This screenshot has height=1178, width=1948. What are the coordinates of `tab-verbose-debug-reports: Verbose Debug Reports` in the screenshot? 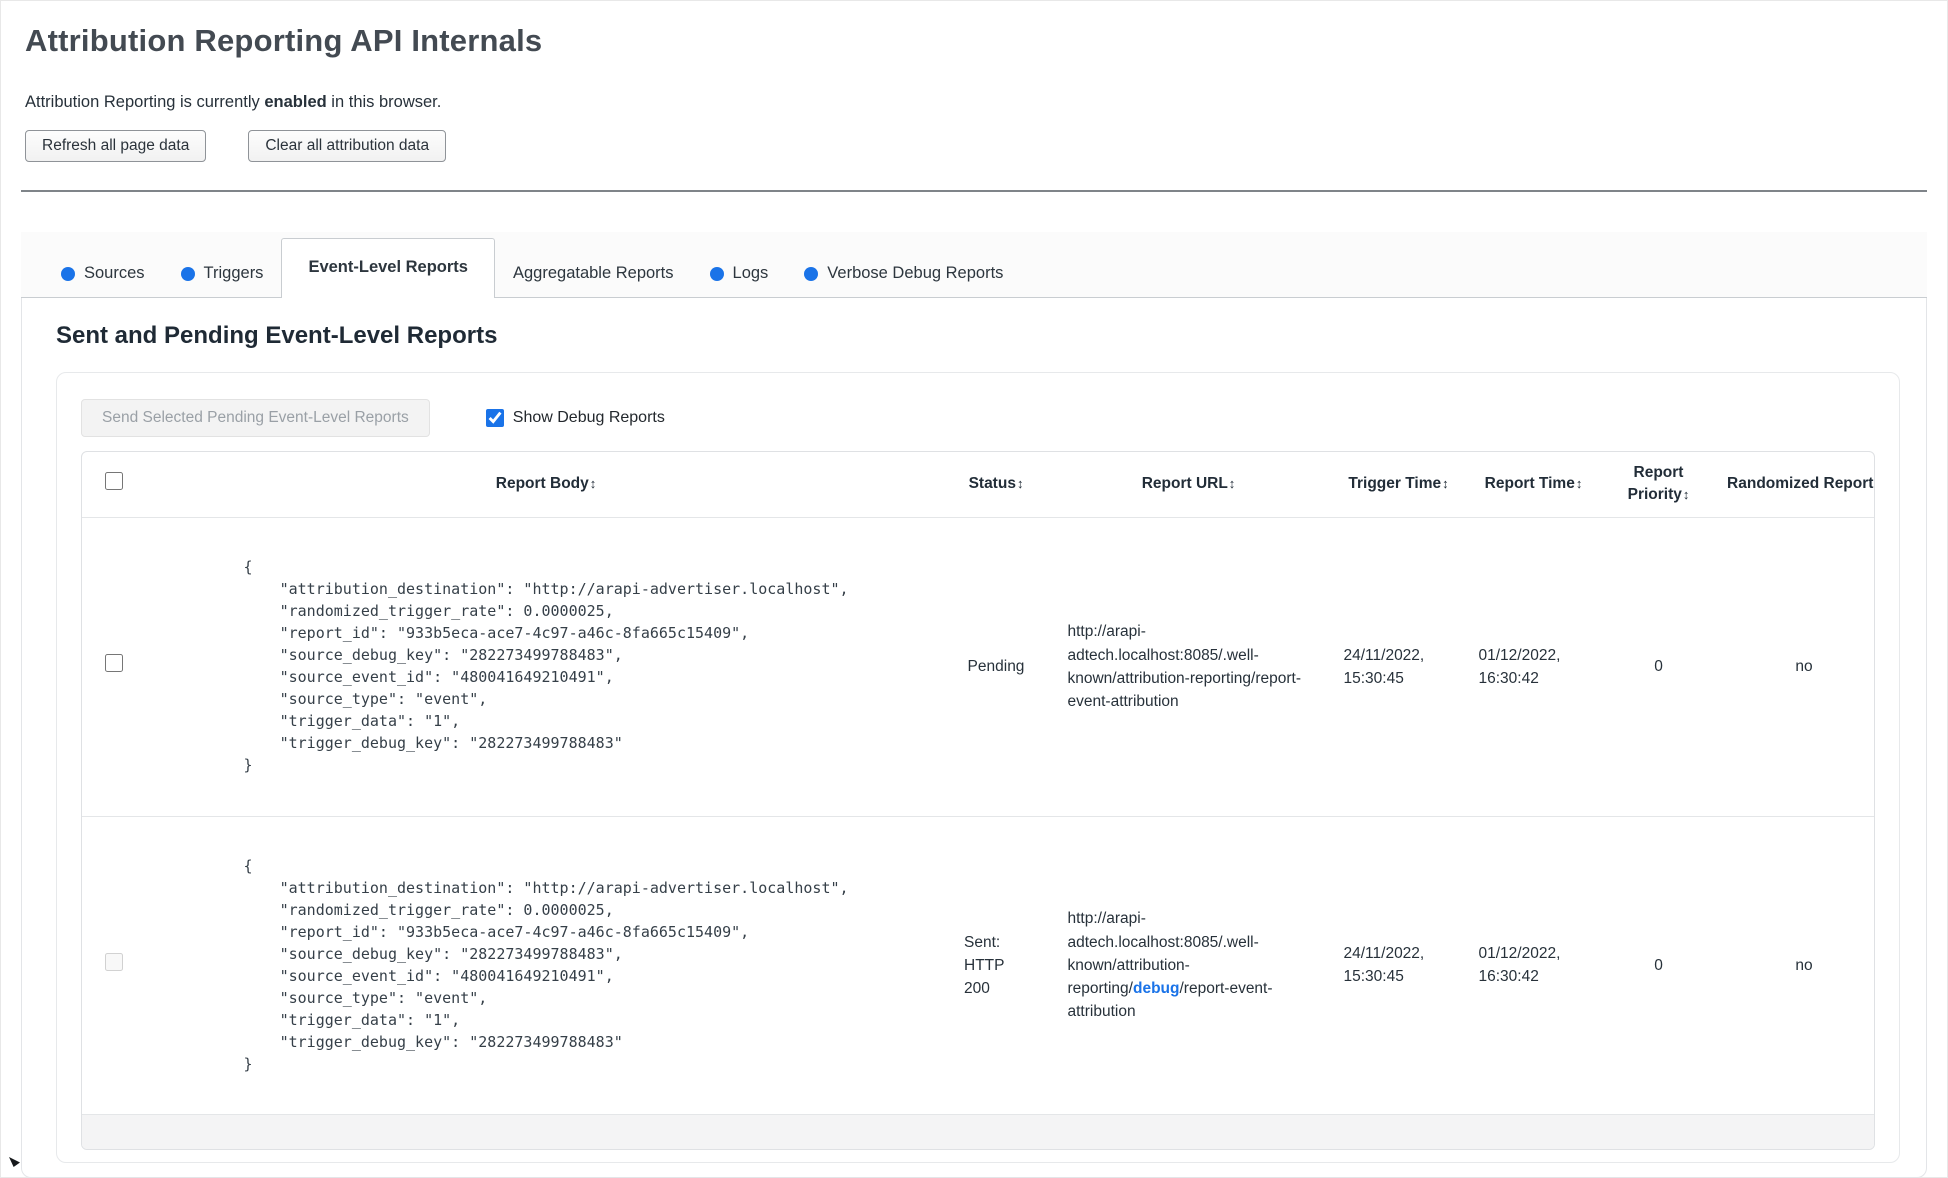 It's located at (903, 273).